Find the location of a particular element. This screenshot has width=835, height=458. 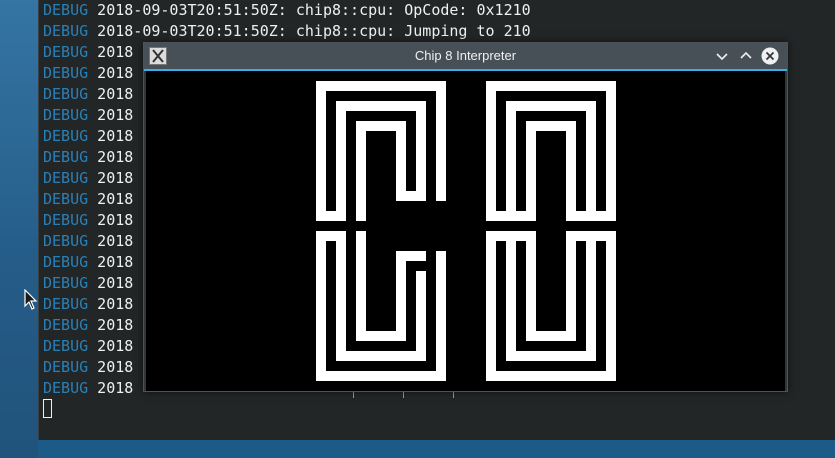

window-title: Chip 8 Interpreter is located at coordinates (465, 55).